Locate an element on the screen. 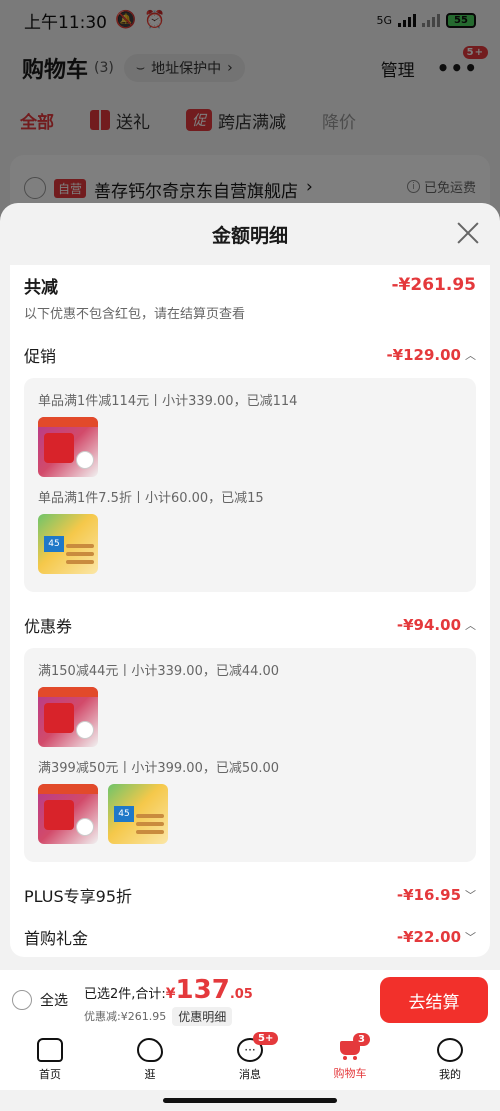 The height and width of the screenshot is (1111, 500). sheet-title: 金额明细 is located at coordinates (249, 235).